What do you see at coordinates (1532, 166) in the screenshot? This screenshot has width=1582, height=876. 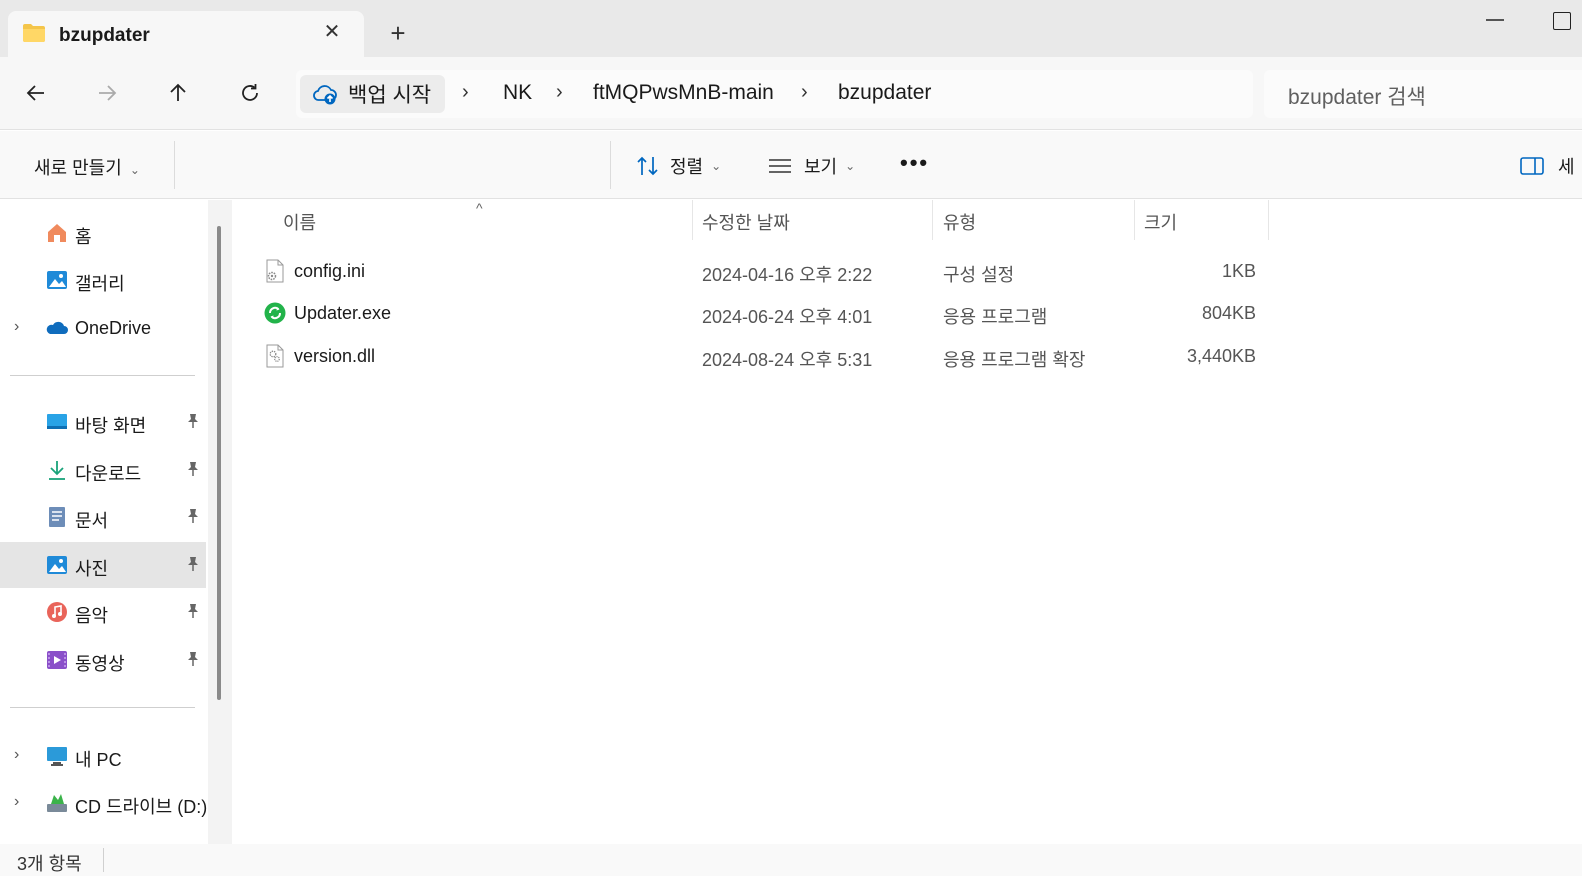 I see `details-pane-icon` at bounding box center [1532, 166].